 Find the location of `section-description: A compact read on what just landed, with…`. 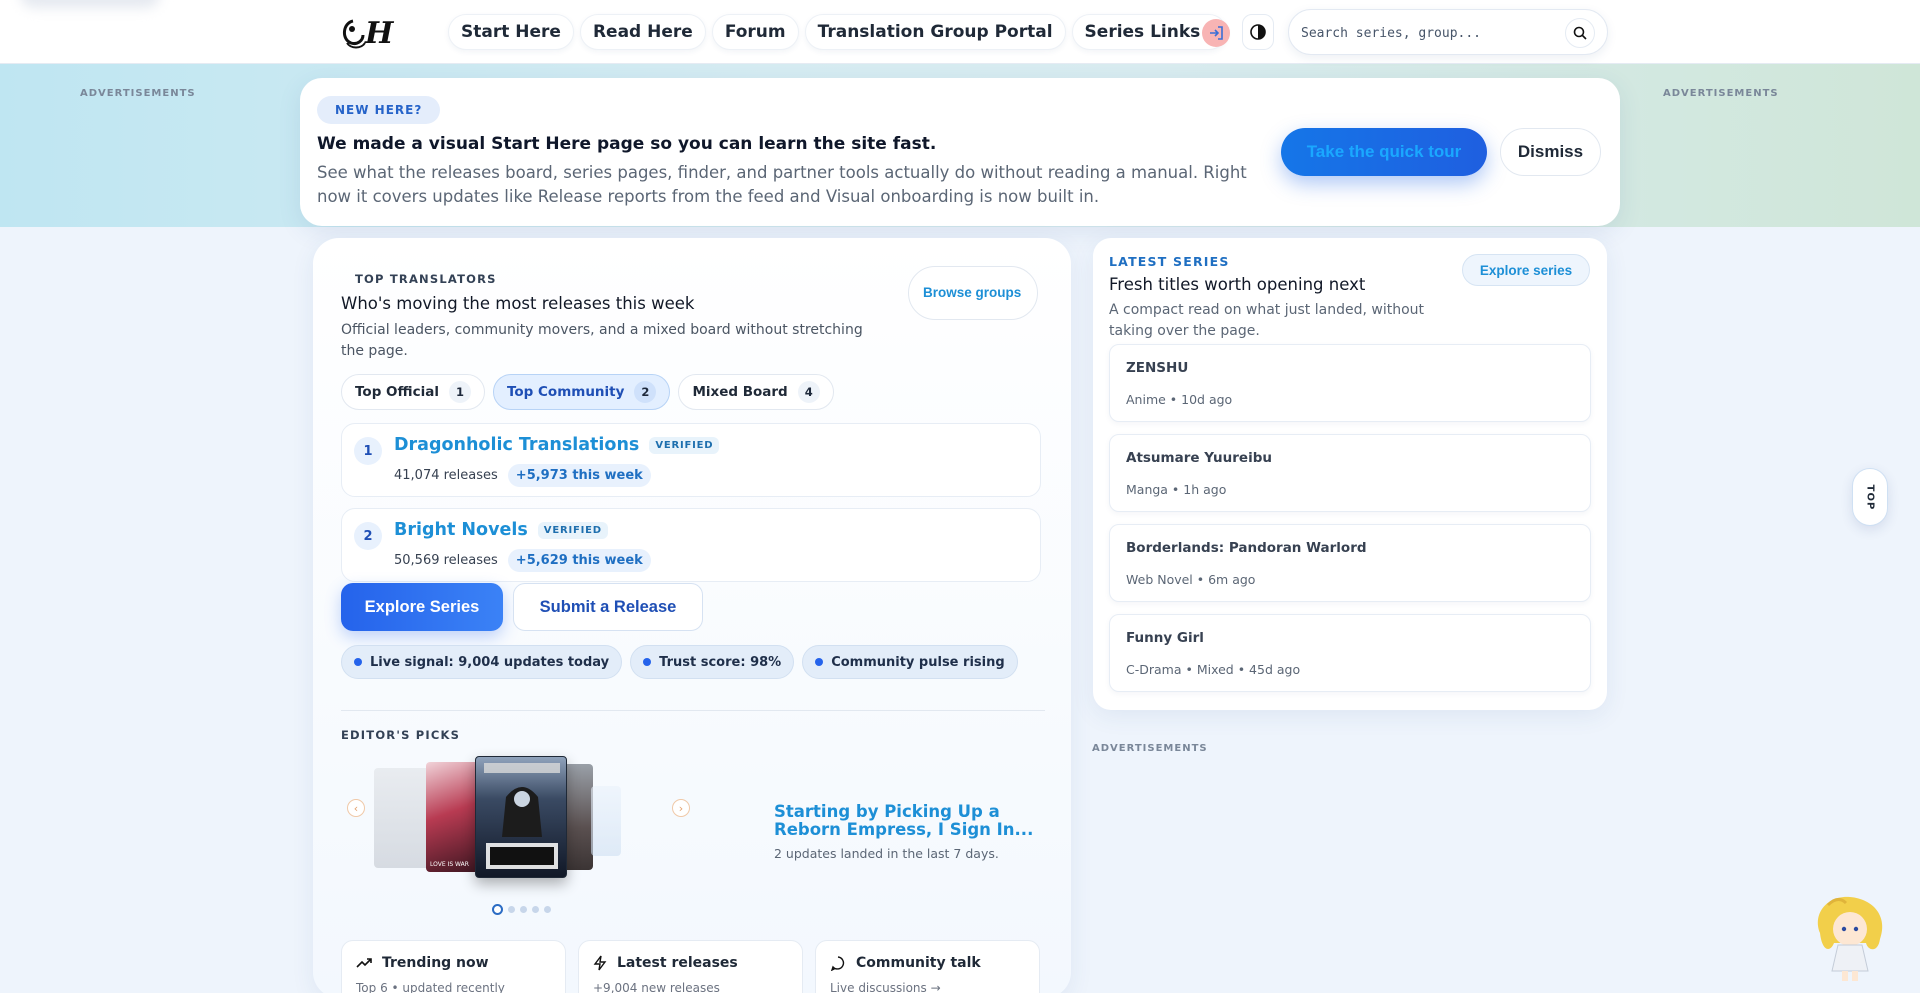

section-description: A compact read on what just landed, with… is located at coordinates (1266, 320).